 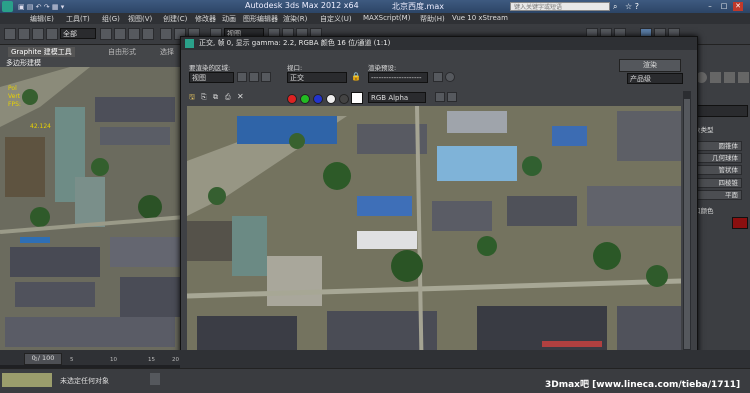 I want to click on command-dropdown, so click(x=722, y=111).